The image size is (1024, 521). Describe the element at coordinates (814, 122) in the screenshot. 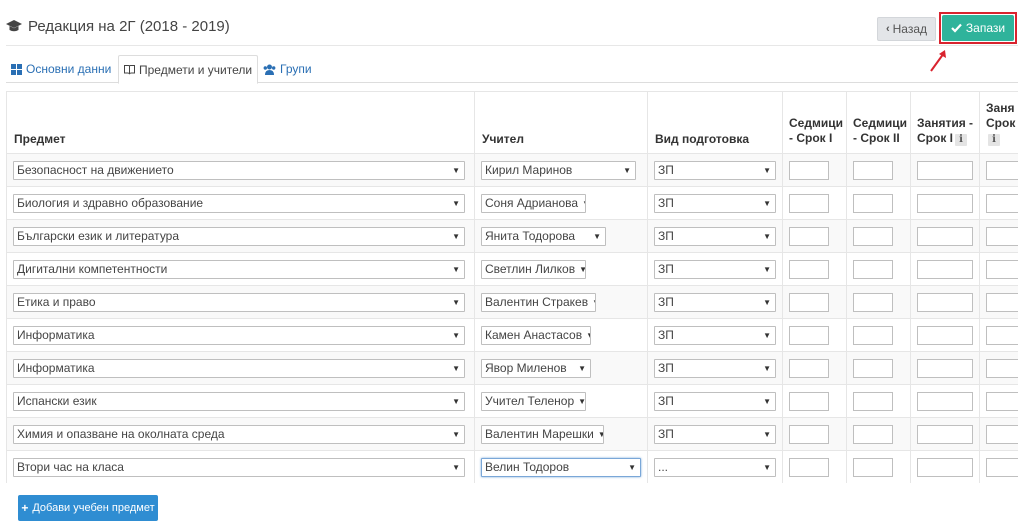

I see `col-header-weeks-term1: Седмици - Срок I` at that location.